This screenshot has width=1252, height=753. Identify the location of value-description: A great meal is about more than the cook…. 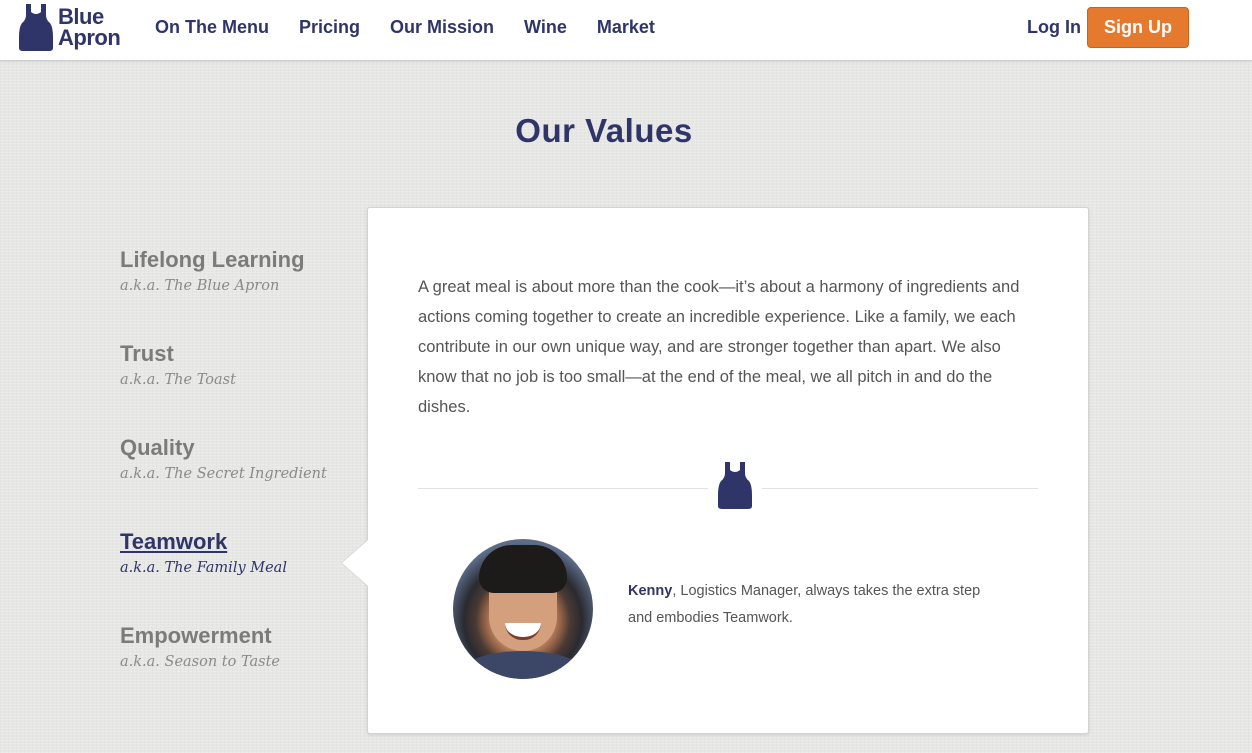
(719, 347).